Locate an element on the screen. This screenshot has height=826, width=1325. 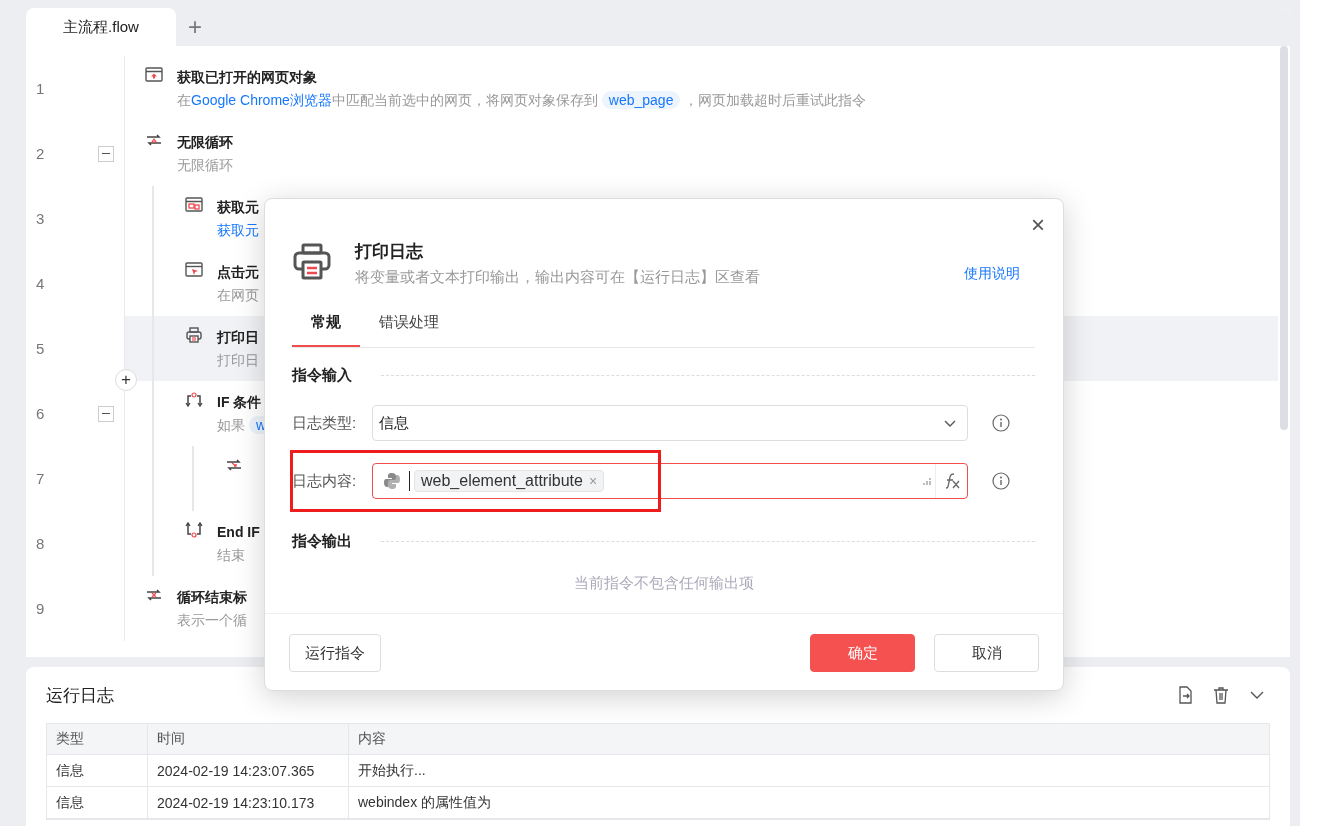
run-button: 运行指令 is located at coordinates (335, 653).